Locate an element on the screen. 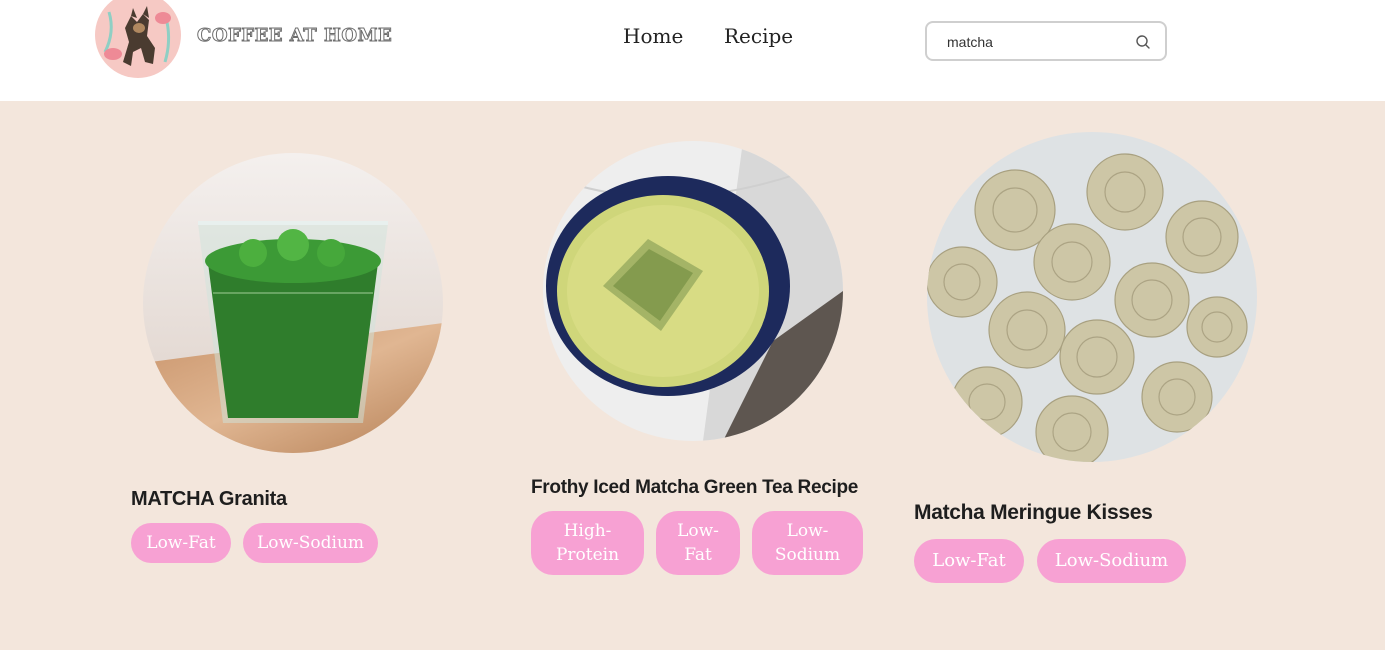  search-box is located at coordinates (1046, 41).